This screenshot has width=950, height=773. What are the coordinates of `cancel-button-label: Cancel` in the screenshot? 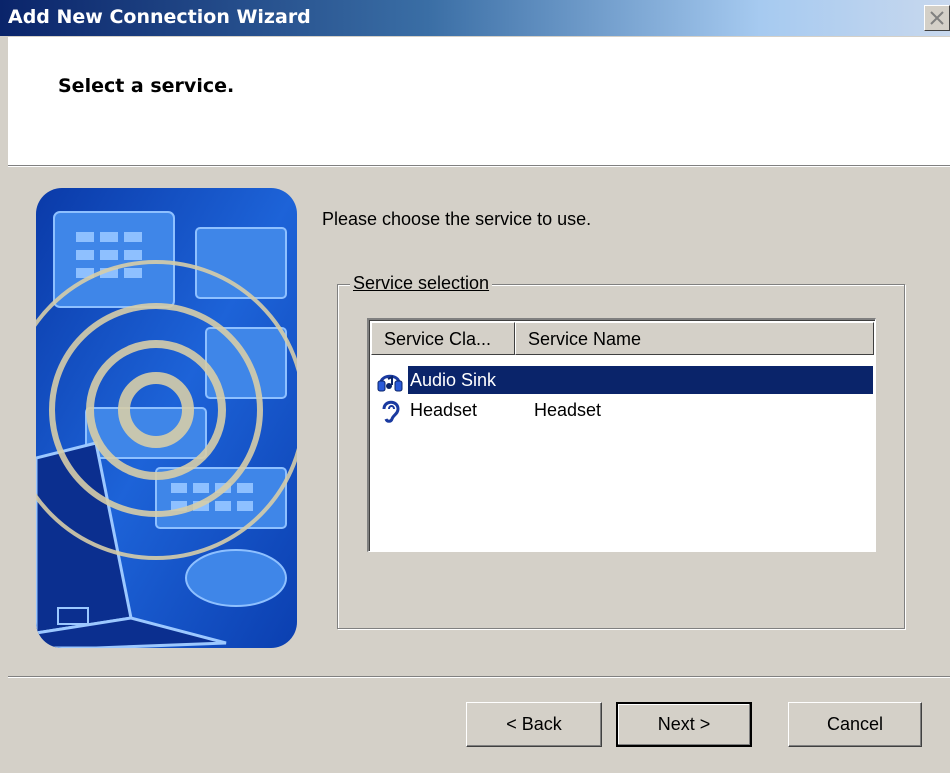 It's located at (855, 724).